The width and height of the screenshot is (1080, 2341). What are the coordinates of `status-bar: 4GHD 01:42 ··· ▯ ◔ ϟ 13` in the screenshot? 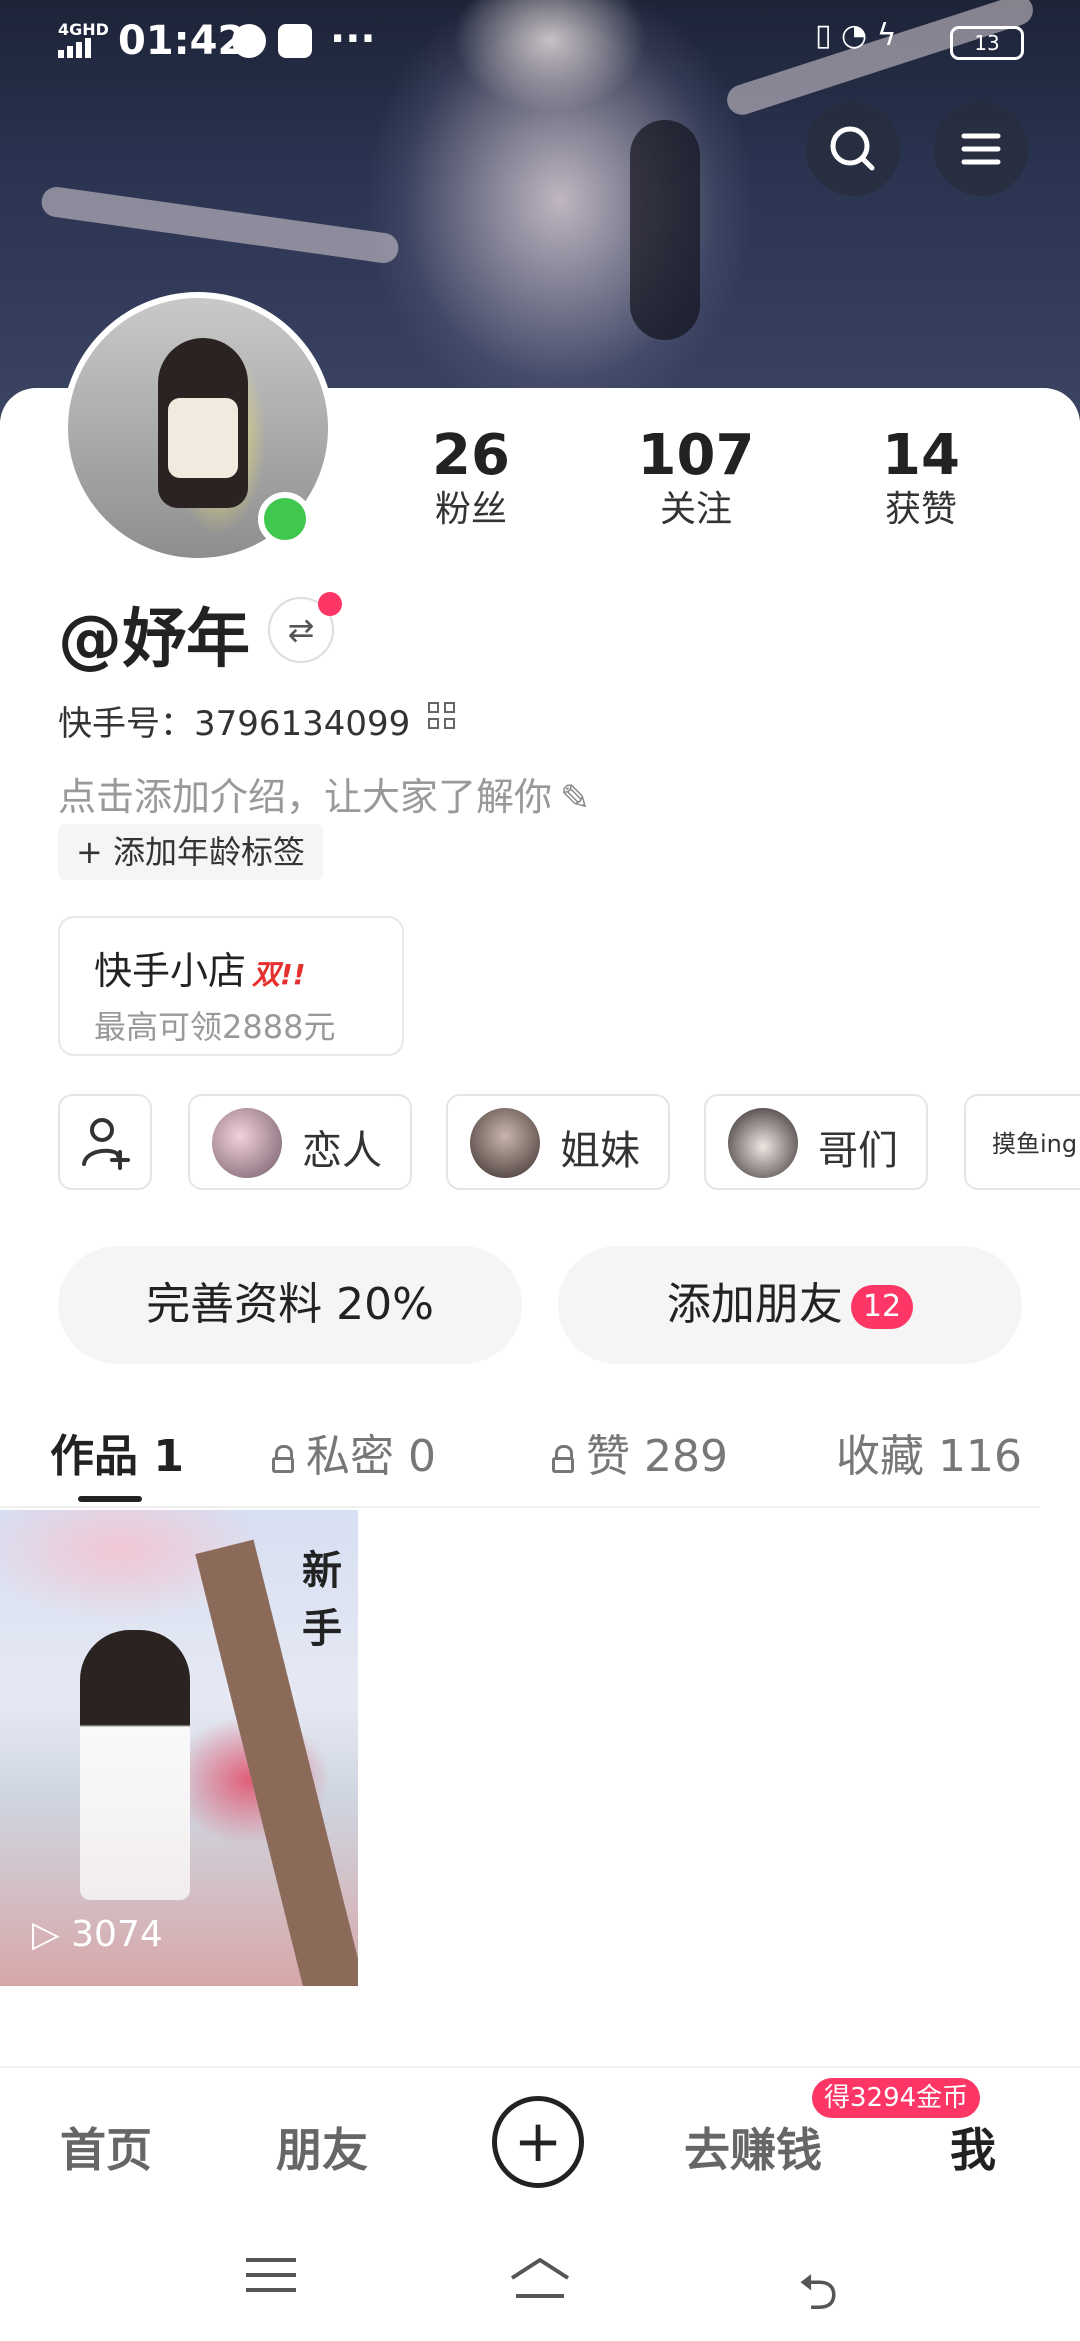 It's located at (540, 42).